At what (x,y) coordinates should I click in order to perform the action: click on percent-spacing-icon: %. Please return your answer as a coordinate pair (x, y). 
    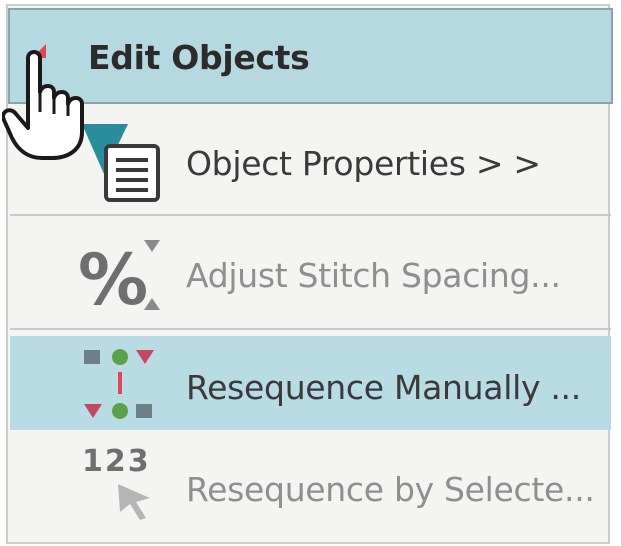
    Looking at the image, I should click on (119, 278).